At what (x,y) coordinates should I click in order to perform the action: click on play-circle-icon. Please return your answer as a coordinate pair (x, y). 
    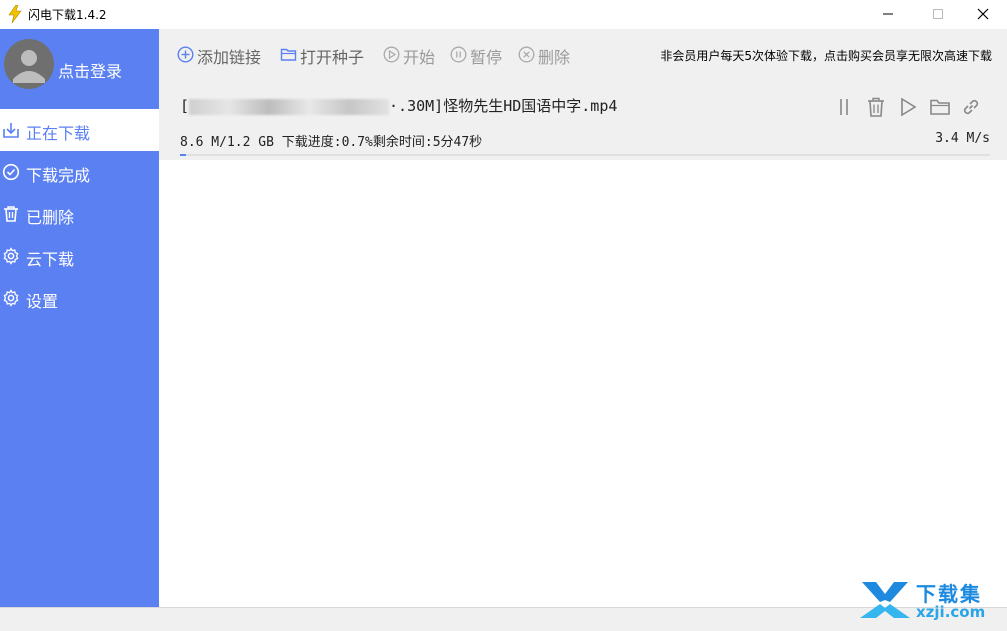
    Looking at the image, I should click on (391, 54).